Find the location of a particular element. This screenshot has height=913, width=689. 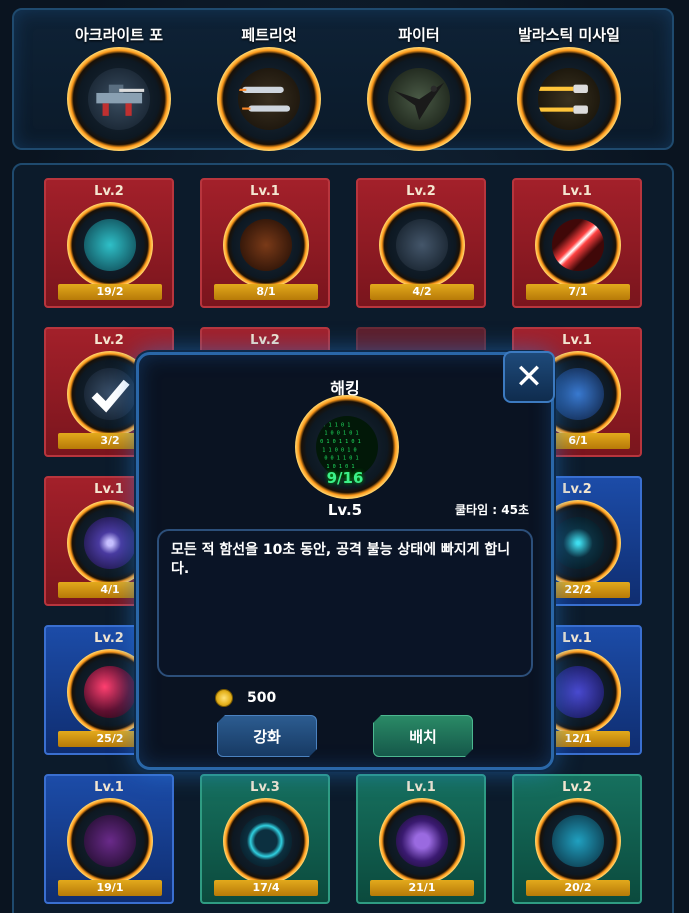

equipped-label: 아크라이트 포 is located at coordinates (119, 35).